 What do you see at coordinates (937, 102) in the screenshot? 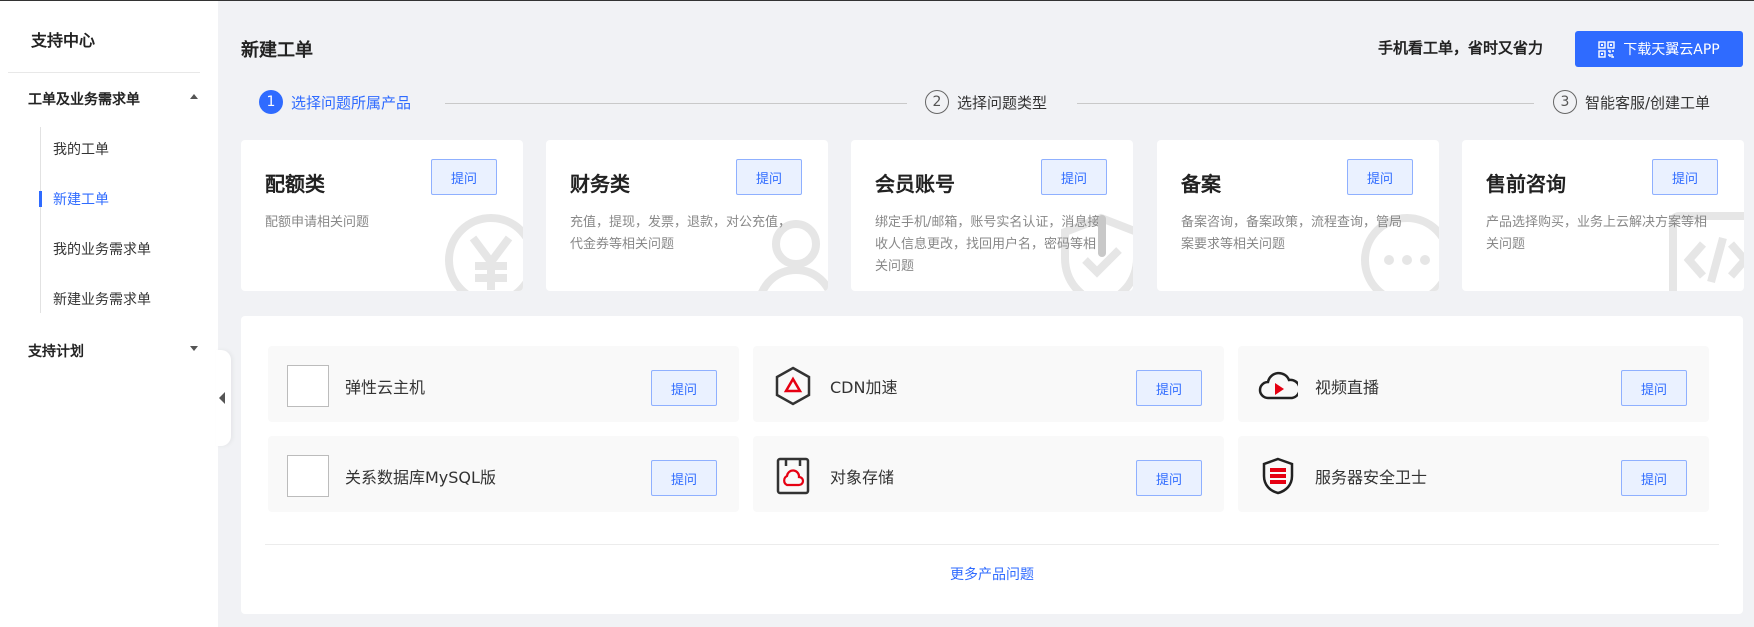
I see `step-number: 2` at bounding box center [937, 102].